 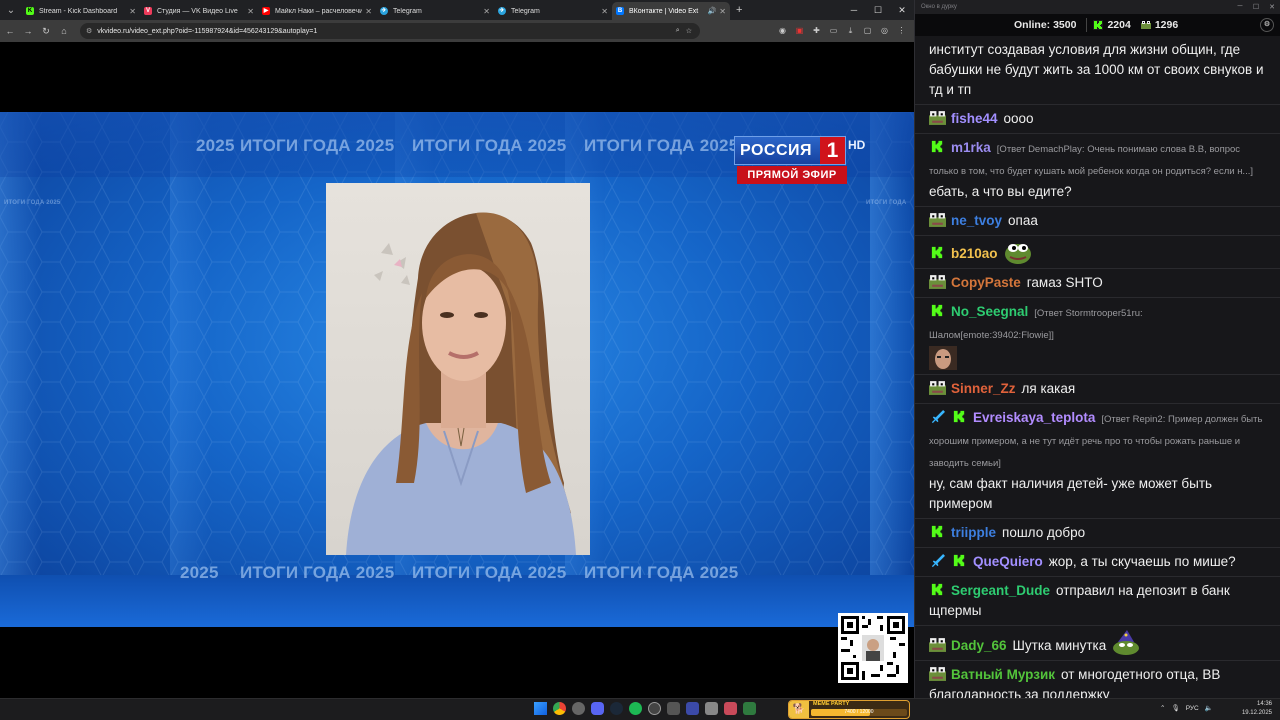 What do you see at coordinates (678, 31) in the screenshot?
I see `zoom-icon: ⌕` at bounding box center [678, 31].